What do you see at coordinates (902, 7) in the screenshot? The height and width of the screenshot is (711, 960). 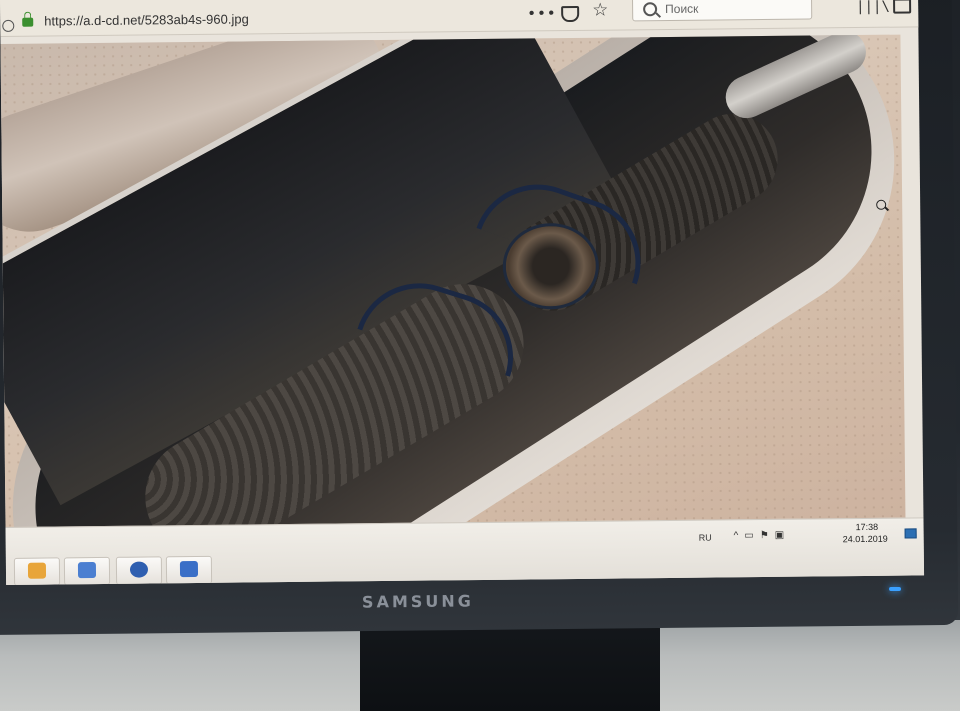 I see `sidebar-icon` at bounding box center [902, 7].